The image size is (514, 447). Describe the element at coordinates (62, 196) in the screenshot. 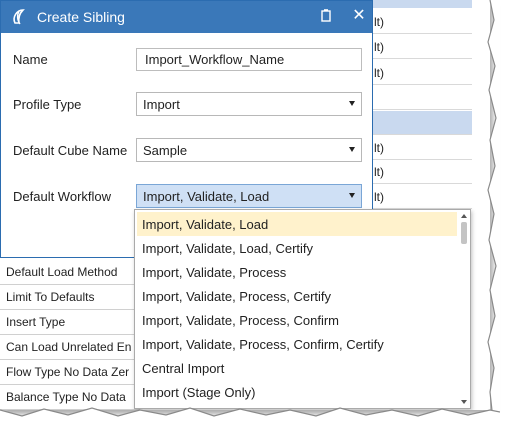

I see `default-workflow-label: Default Workflow` at that location.